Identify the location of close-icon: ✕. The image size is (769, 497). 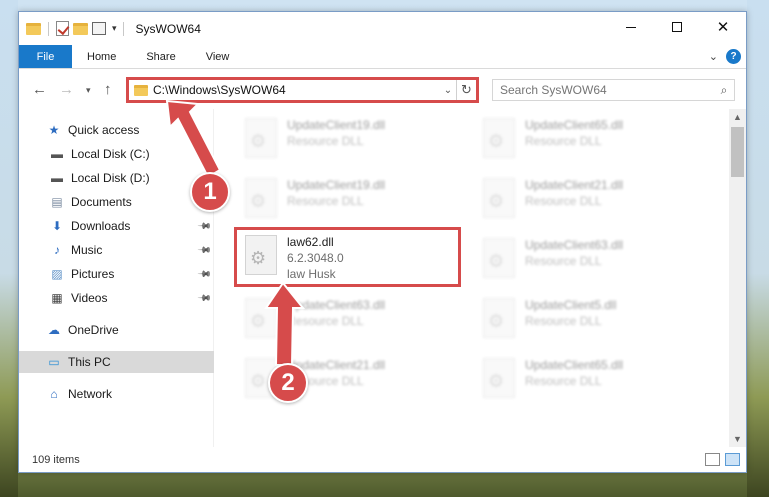
(723, 27).